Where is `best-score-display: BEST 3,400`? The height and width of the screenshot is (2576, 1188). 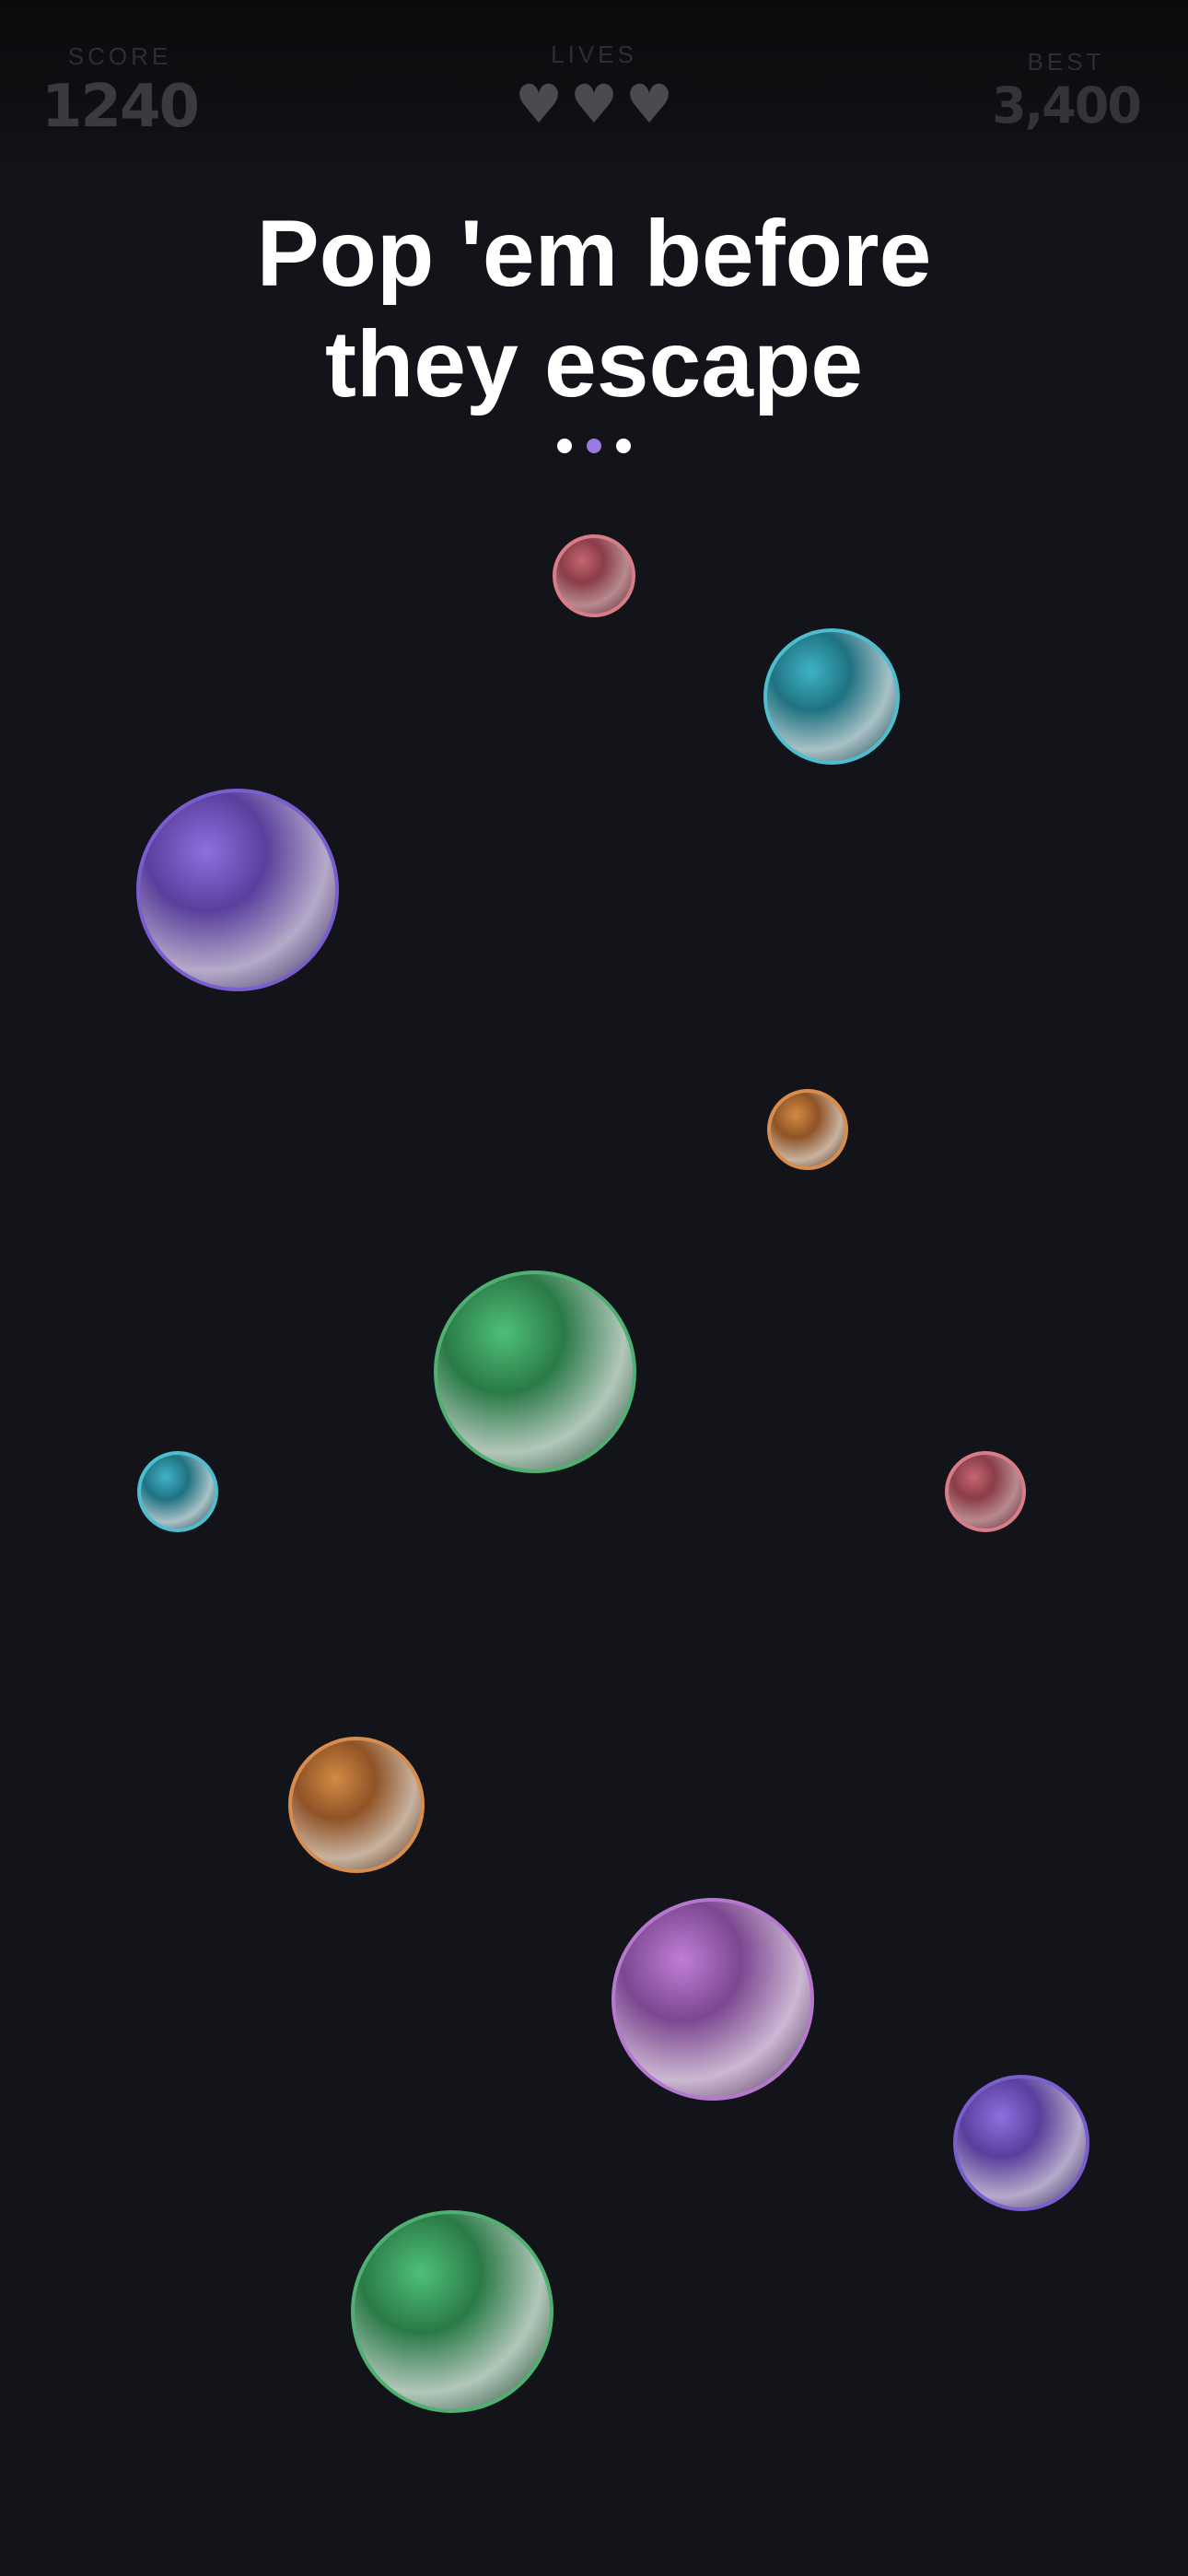 best-score-display: BEST 3,400 is located at coordinates (1066, 91).